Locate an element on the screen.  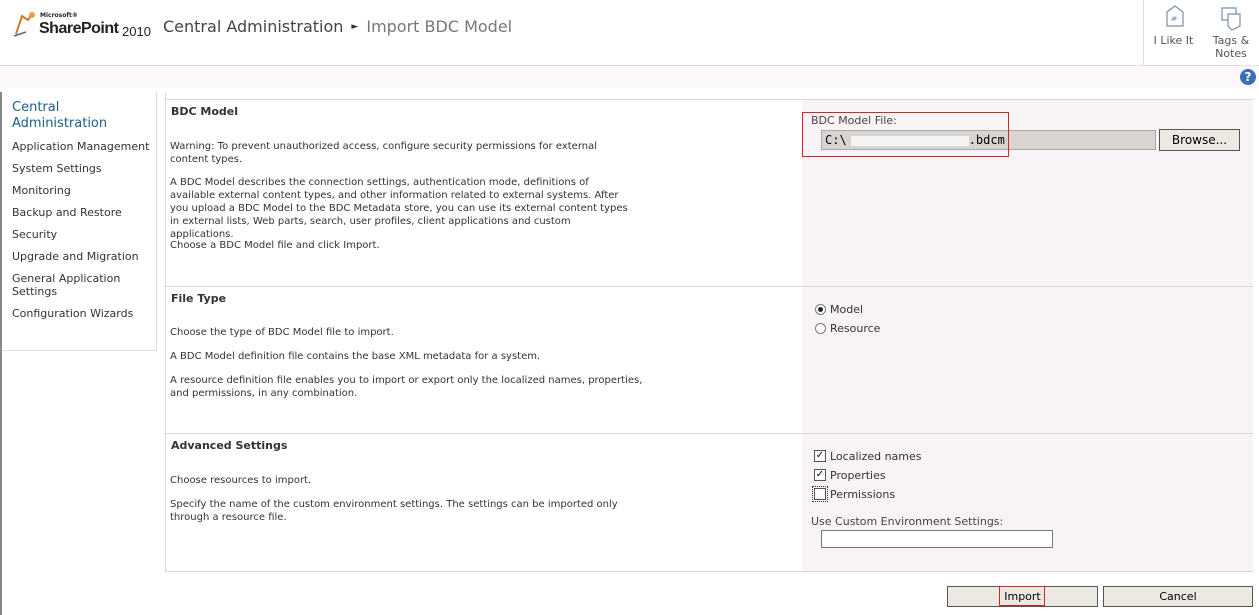
checkbox-localized-names-label: Localized names is located at coordinates (876, 456).